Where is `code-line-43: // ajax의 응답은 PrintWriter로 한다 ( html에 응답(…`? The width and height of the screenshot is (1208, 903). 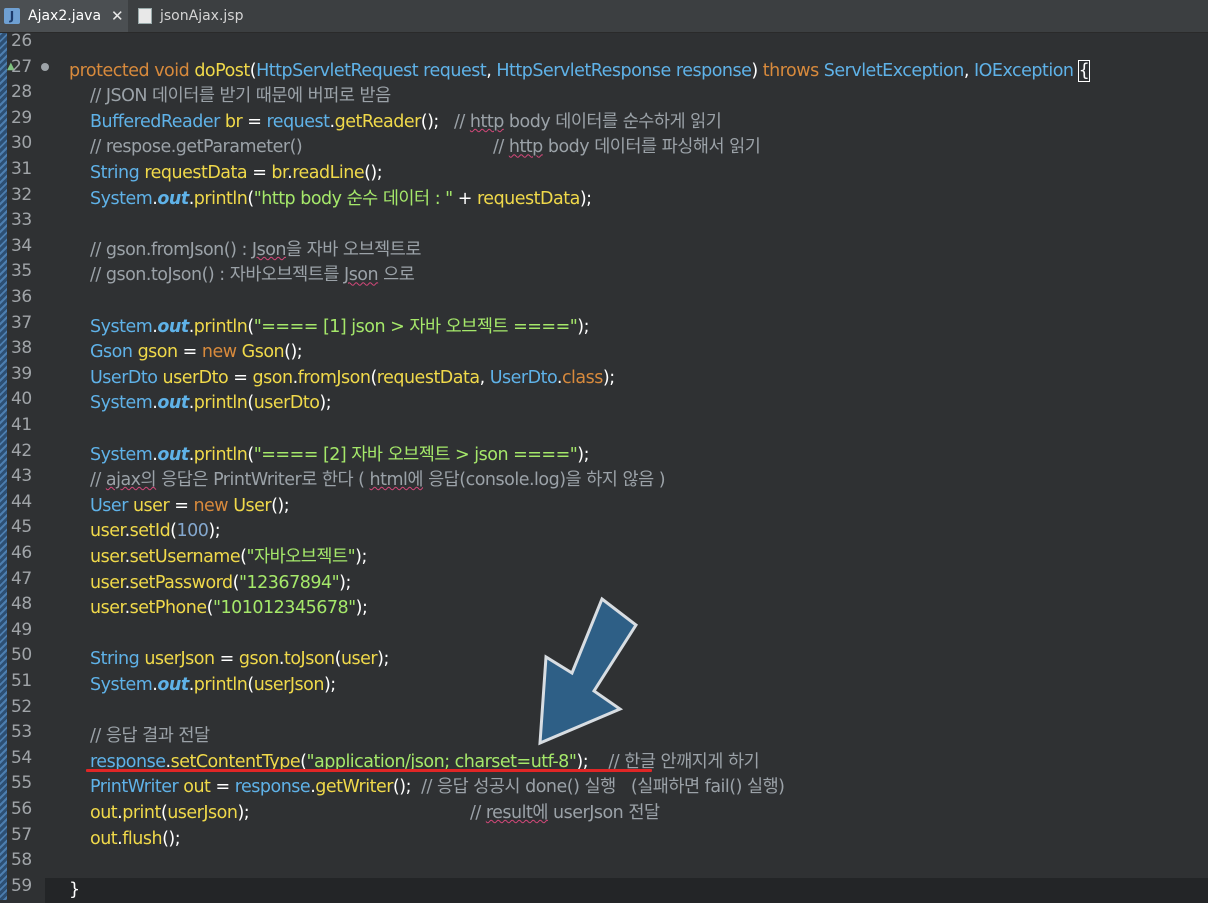 code-line-43: // ajax의 응답은 PrintWriter로 한다 ( html에 응답(… is located at coordinates (626, 481).